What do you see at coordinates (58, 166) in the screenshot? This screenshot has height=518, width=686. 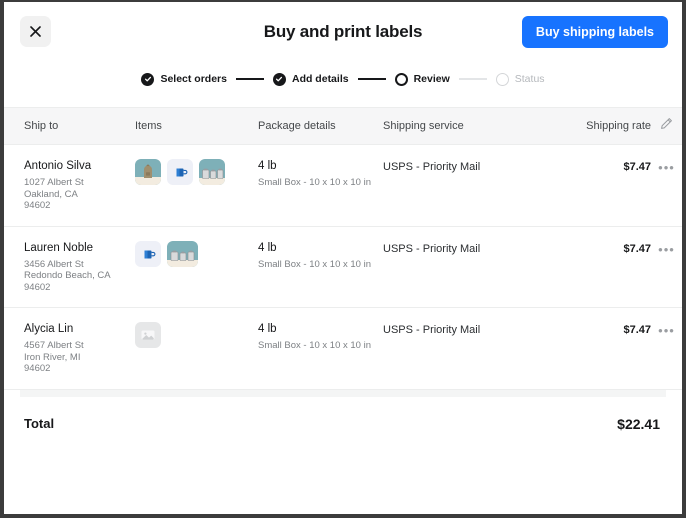 I see `recipient-name: Antonio Silva` at bounding box center [58, 166].